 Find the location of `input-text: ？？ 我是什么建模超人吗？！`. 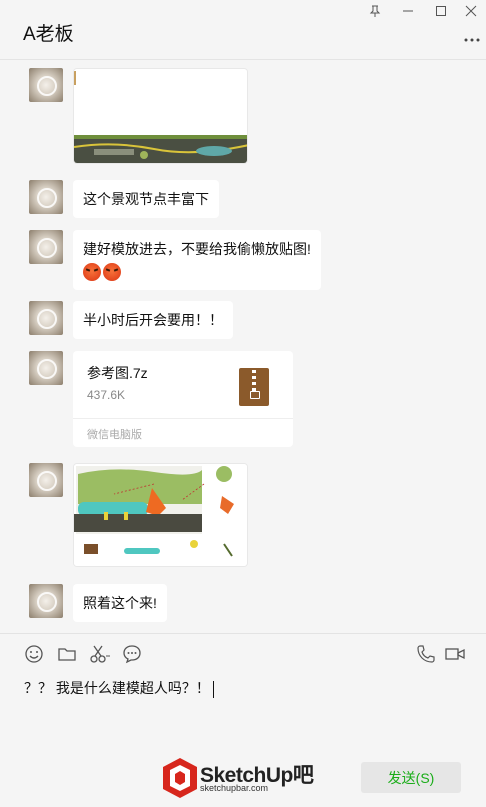

input-text: ？？ 我是什么建模超人吗？！ is located at coordinates (117, 688).